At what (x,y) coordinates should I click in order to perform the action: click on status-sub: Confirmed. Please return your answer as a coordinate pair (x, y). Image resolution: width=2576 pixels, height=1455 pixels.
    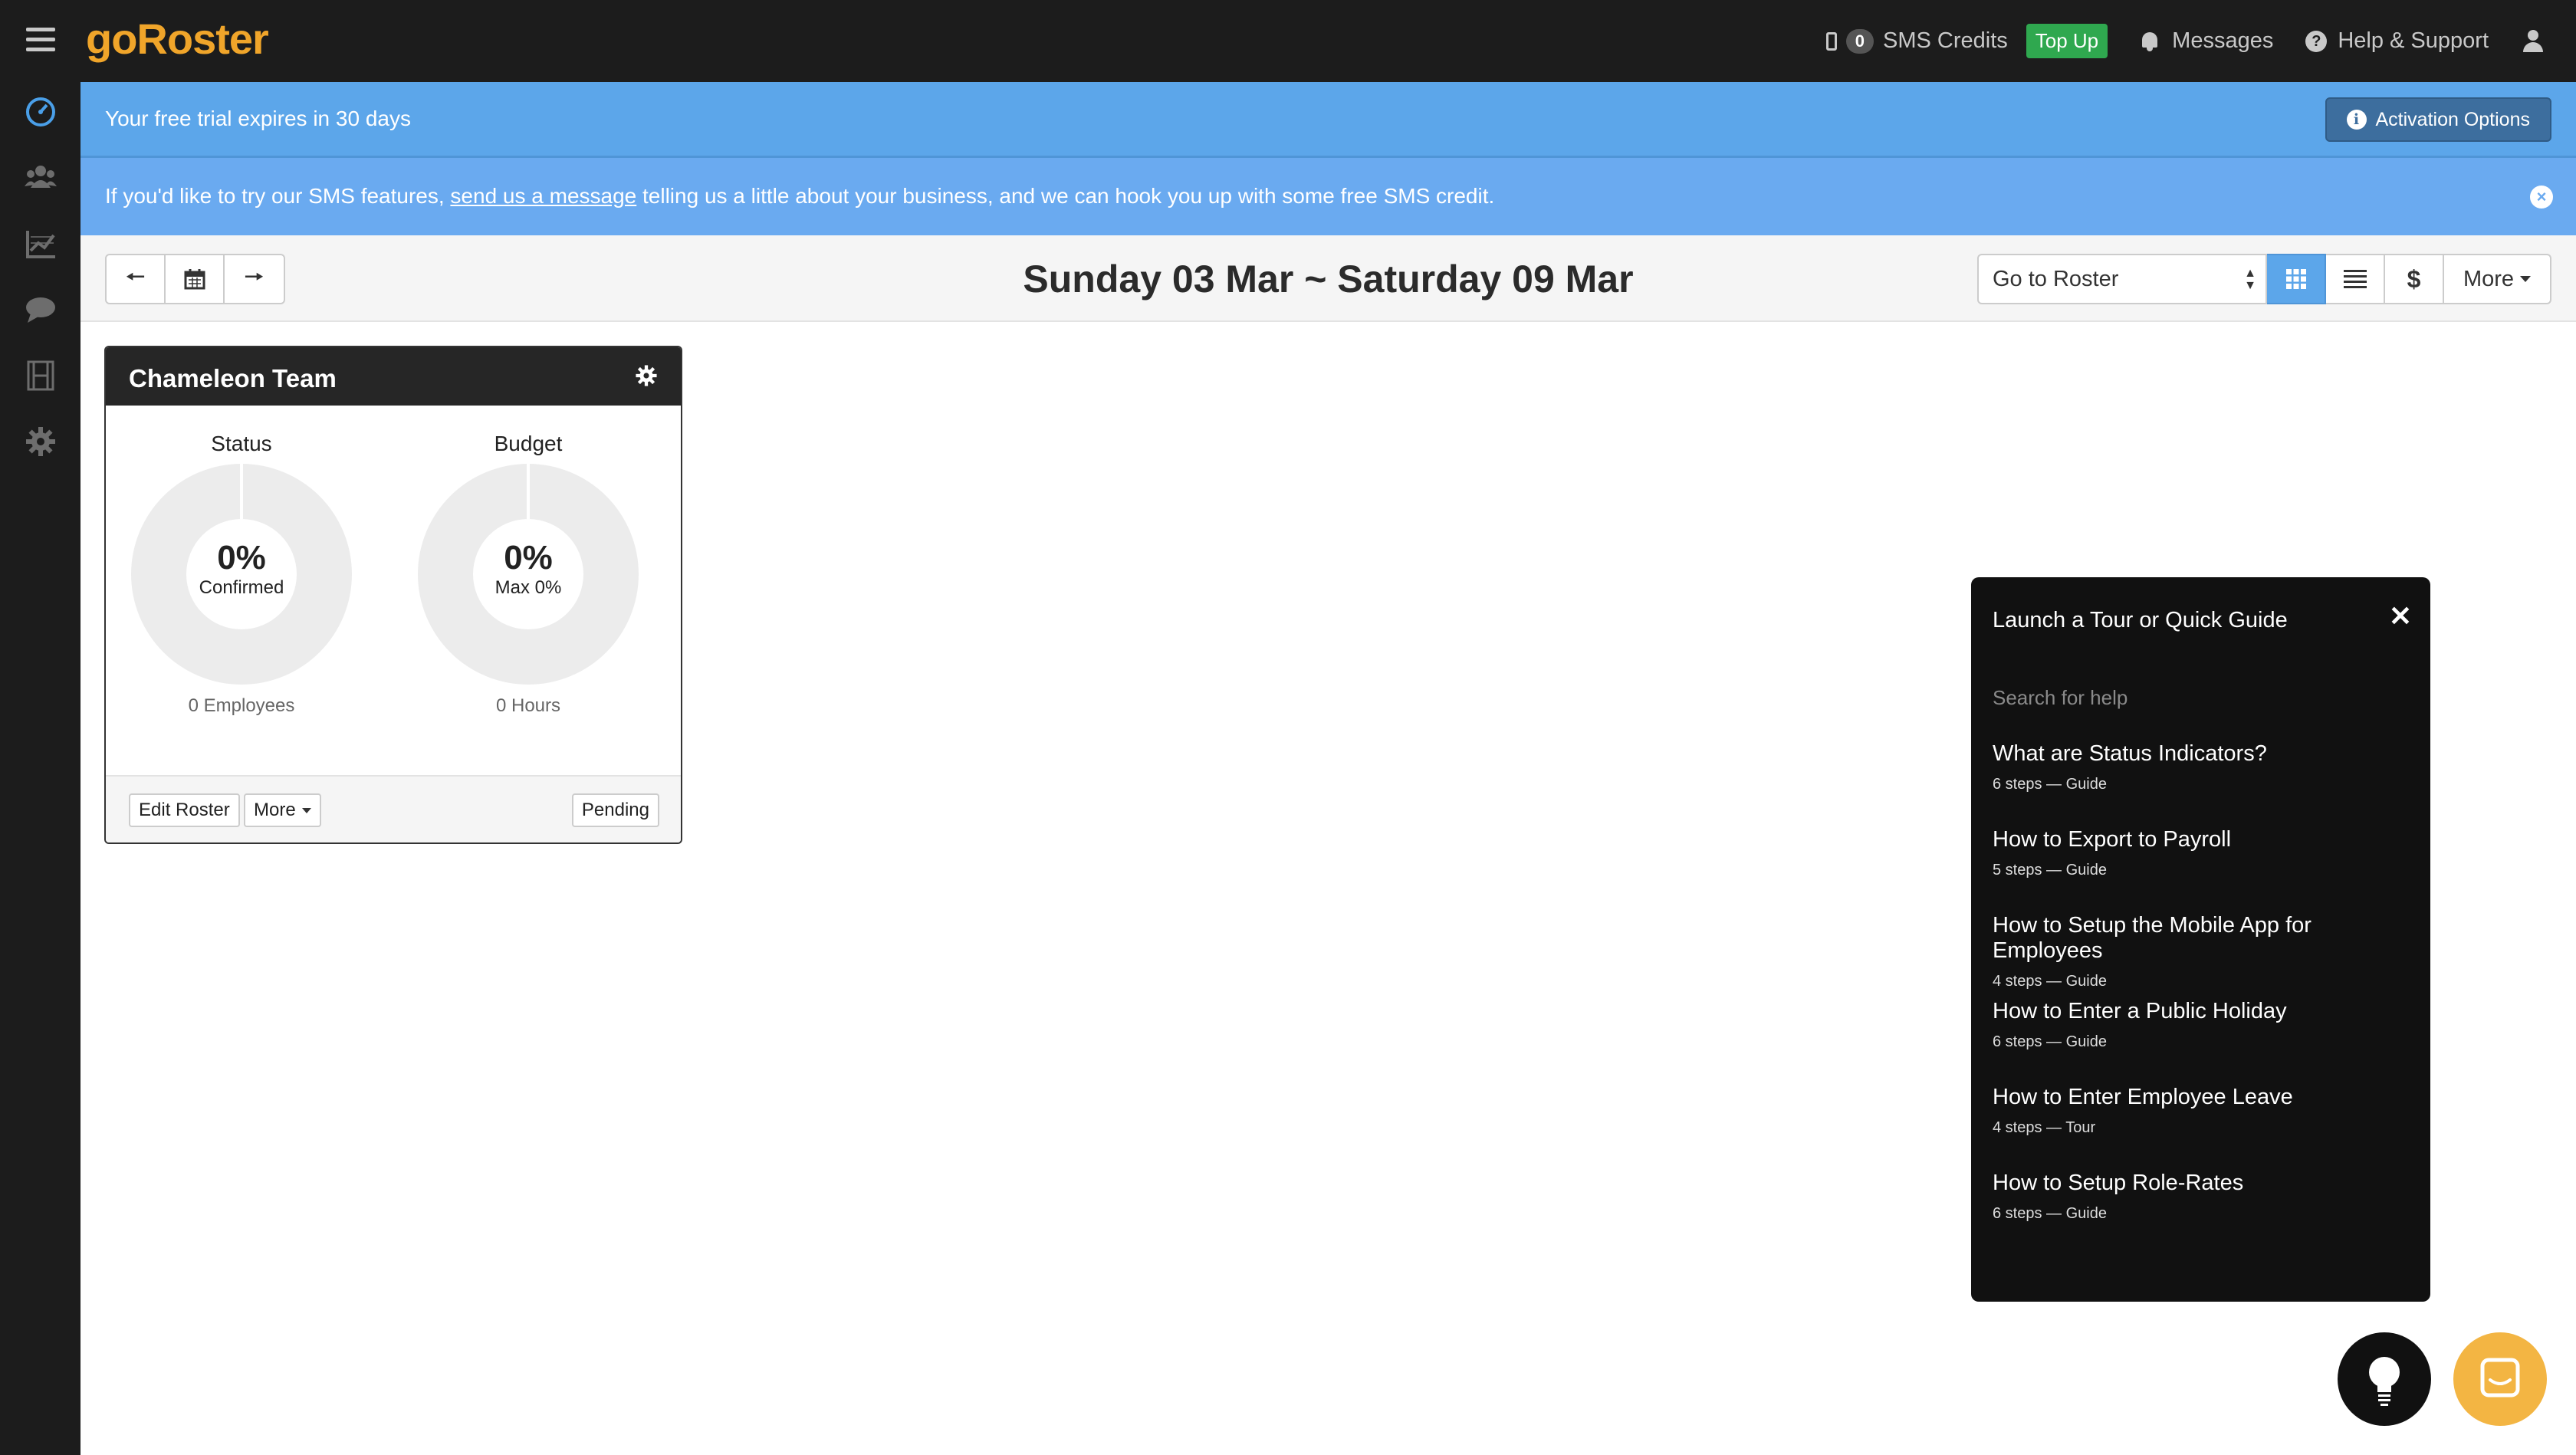
    Looking at the image, I should click on (242, 587).